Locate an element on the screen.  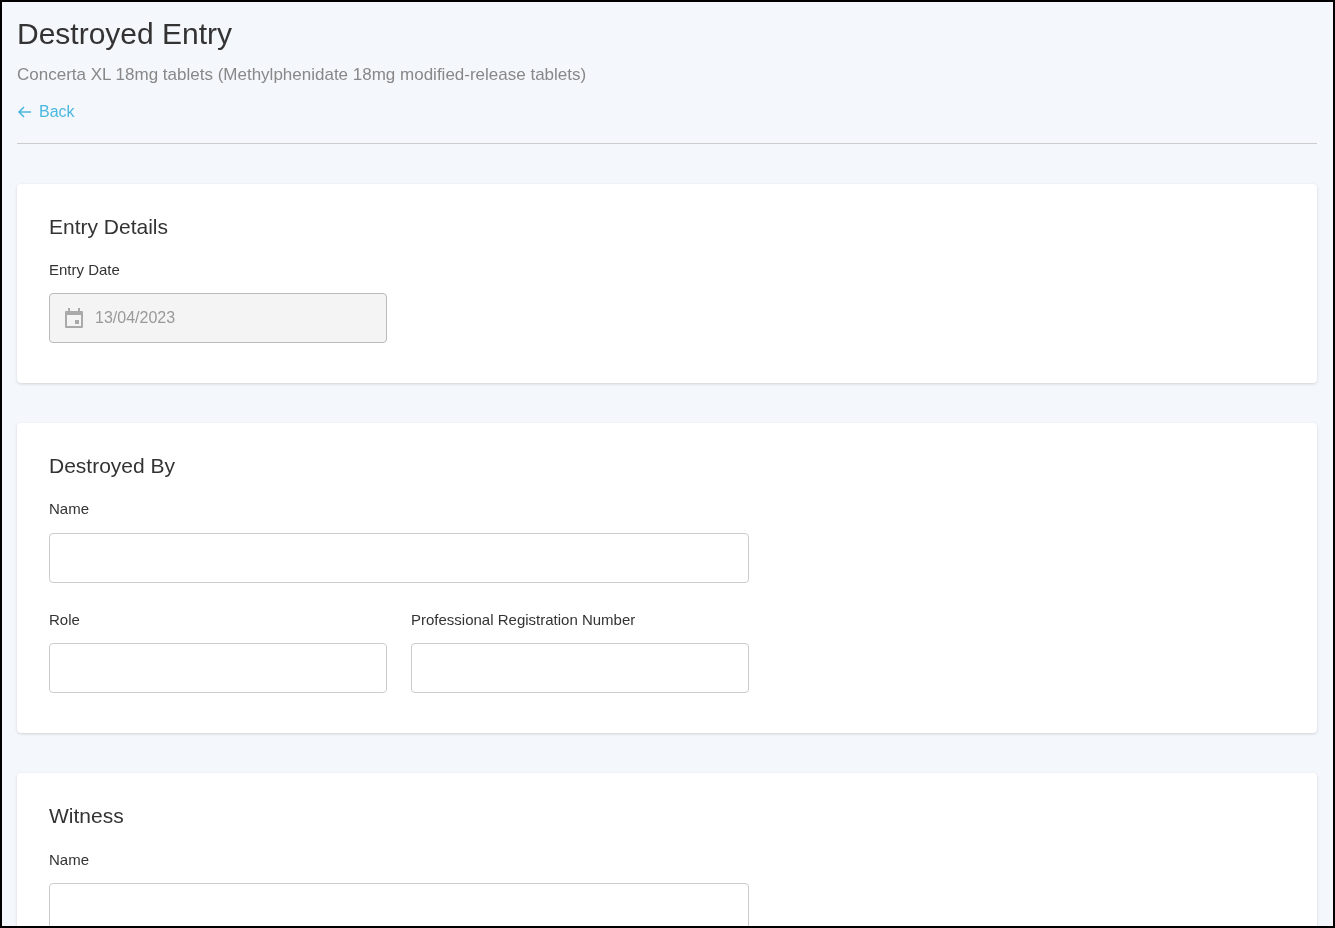
field-label: Role is located at coordinates (65, 619).